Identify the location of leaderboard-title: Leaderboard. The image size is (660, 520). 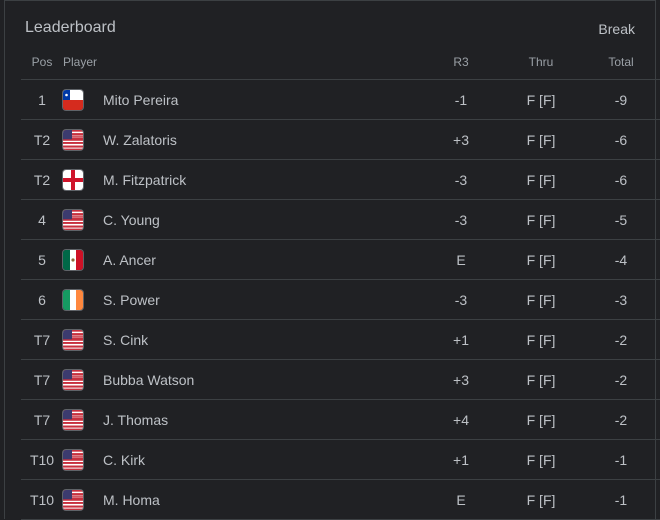
(70, 27).